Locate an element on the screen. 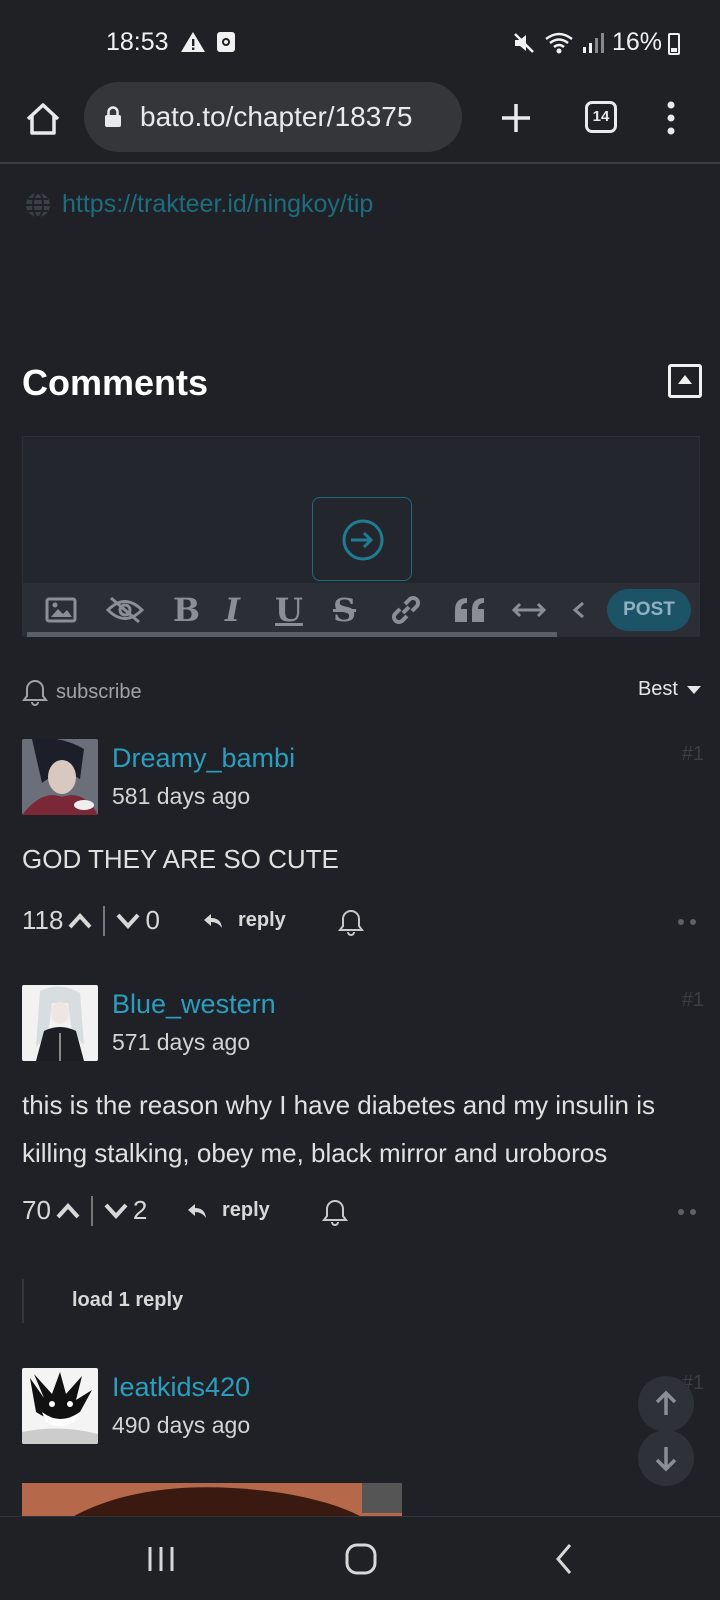  battery-icon is located at coordinates (674, 44).